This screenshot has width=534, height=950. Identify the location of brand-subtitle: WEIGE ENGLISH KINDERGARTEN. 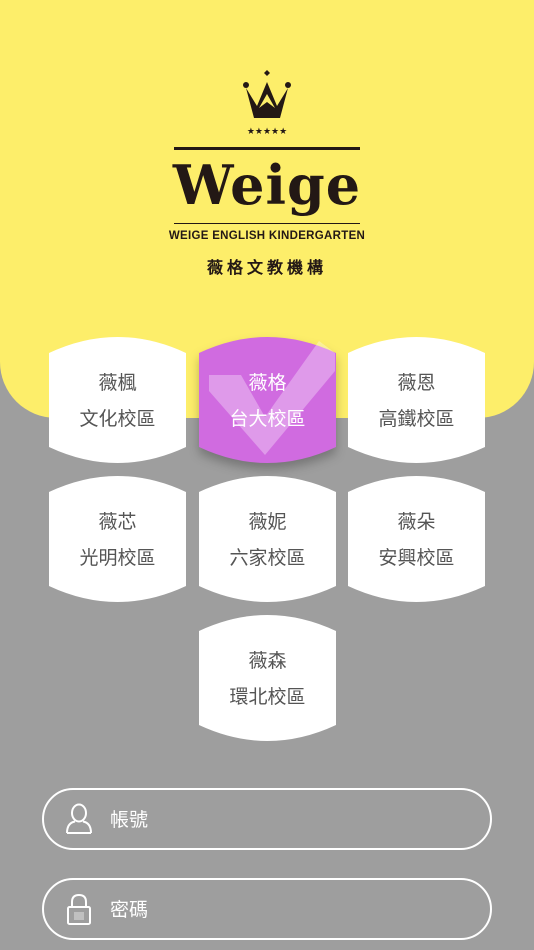
(267, 236).